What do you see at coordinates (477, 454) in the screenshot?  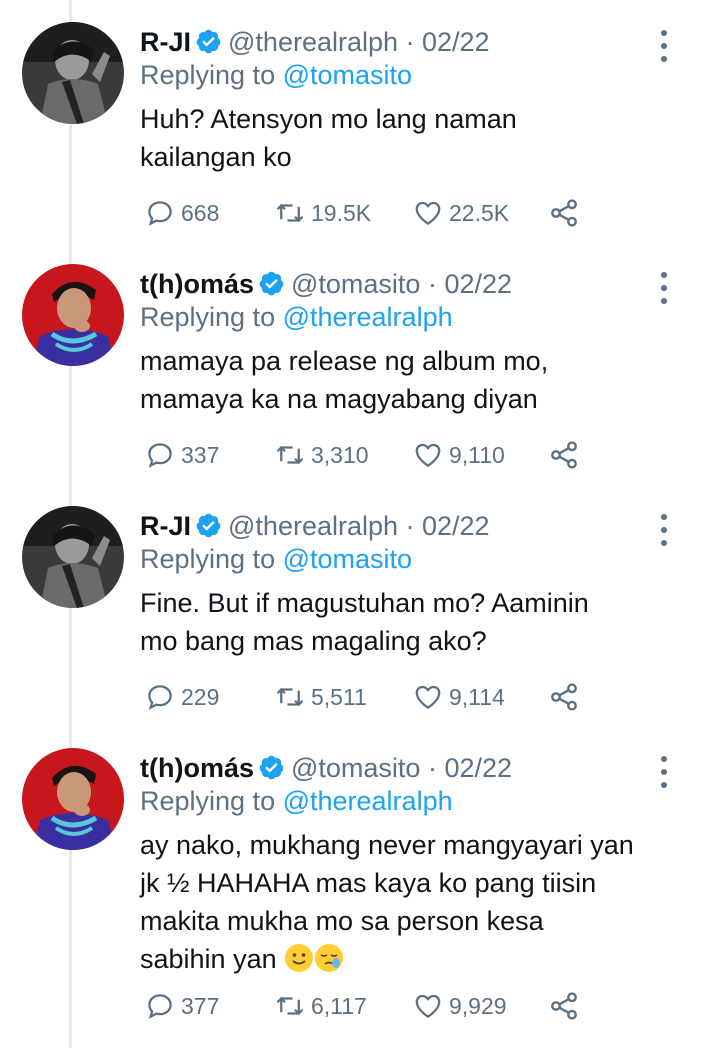 I see `like-count: 9,110` at bounding box center [477, 454].